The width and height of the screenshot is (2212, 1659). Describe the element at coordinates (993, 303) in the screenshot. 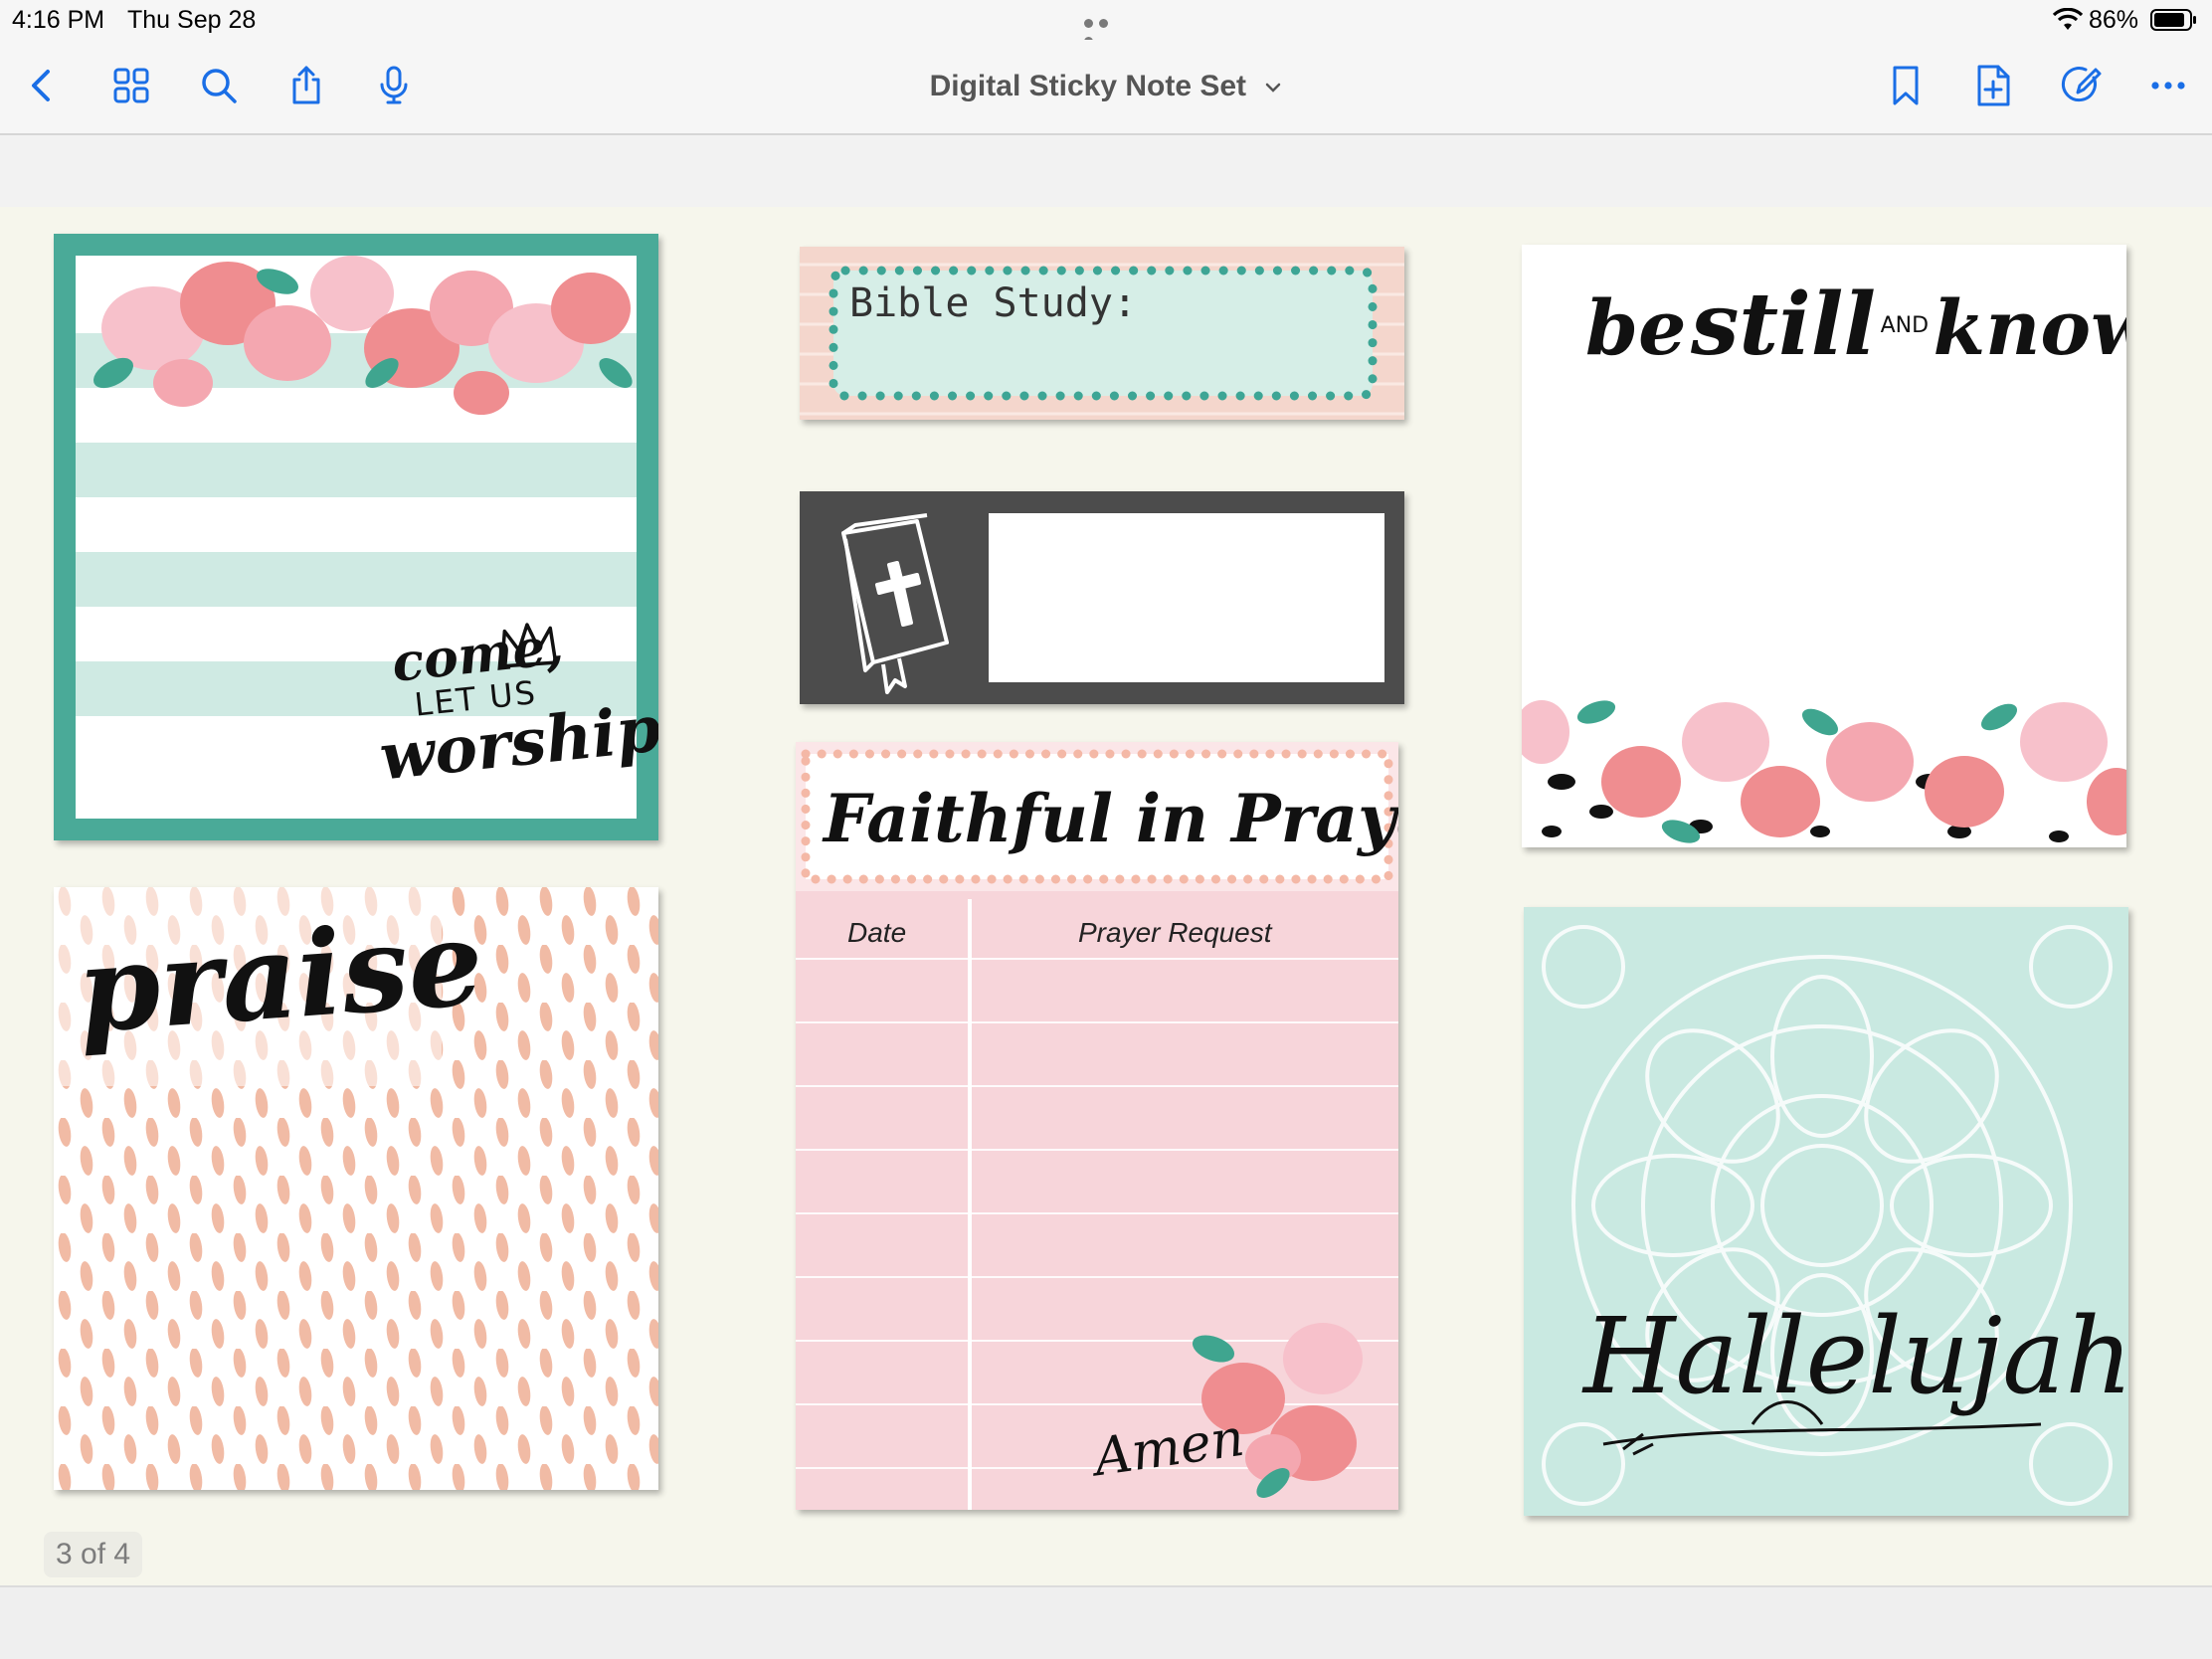

I see `bible-study-label: Bible Study:` at that location.